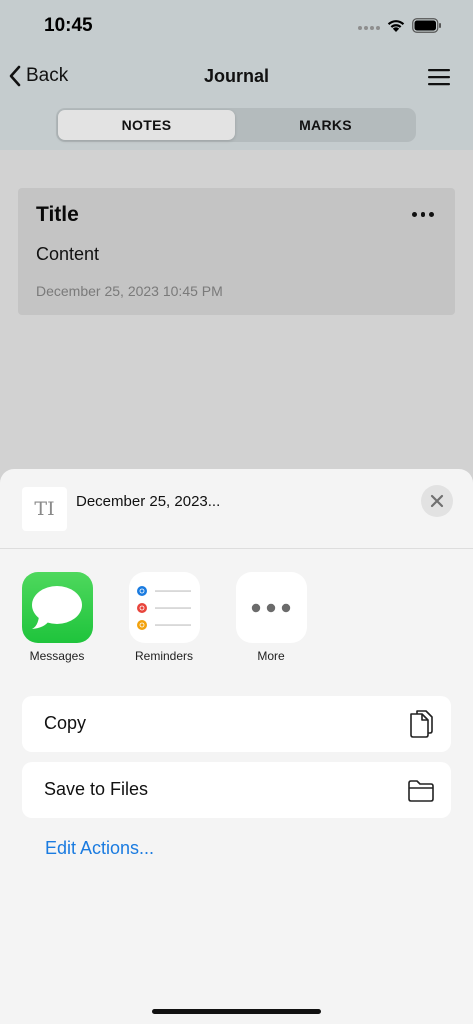  What do you see at coordinates (426, 25) in the screenshot?
I see `battery-icon` at bounding box center [426, 25].